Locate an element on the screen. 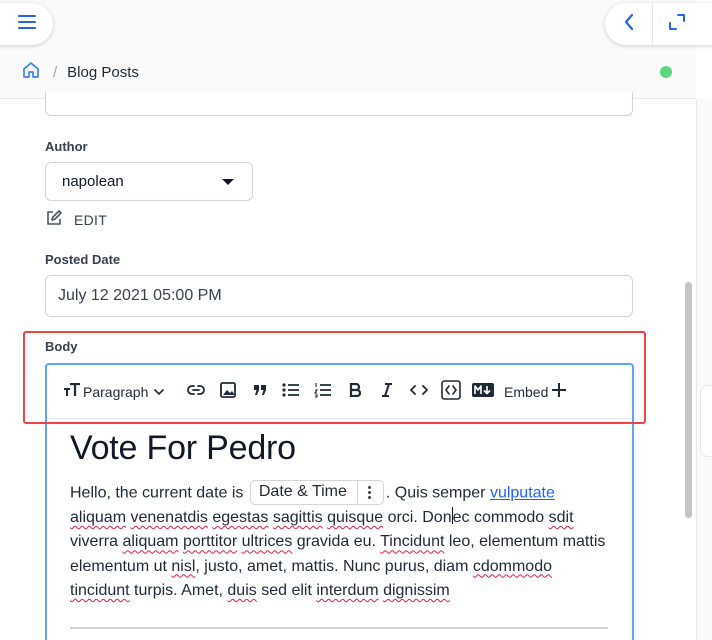 Image resolution: width=712 pixels, height=640 pixels. scrollbar-thumb is located at coordinates (688, 400).